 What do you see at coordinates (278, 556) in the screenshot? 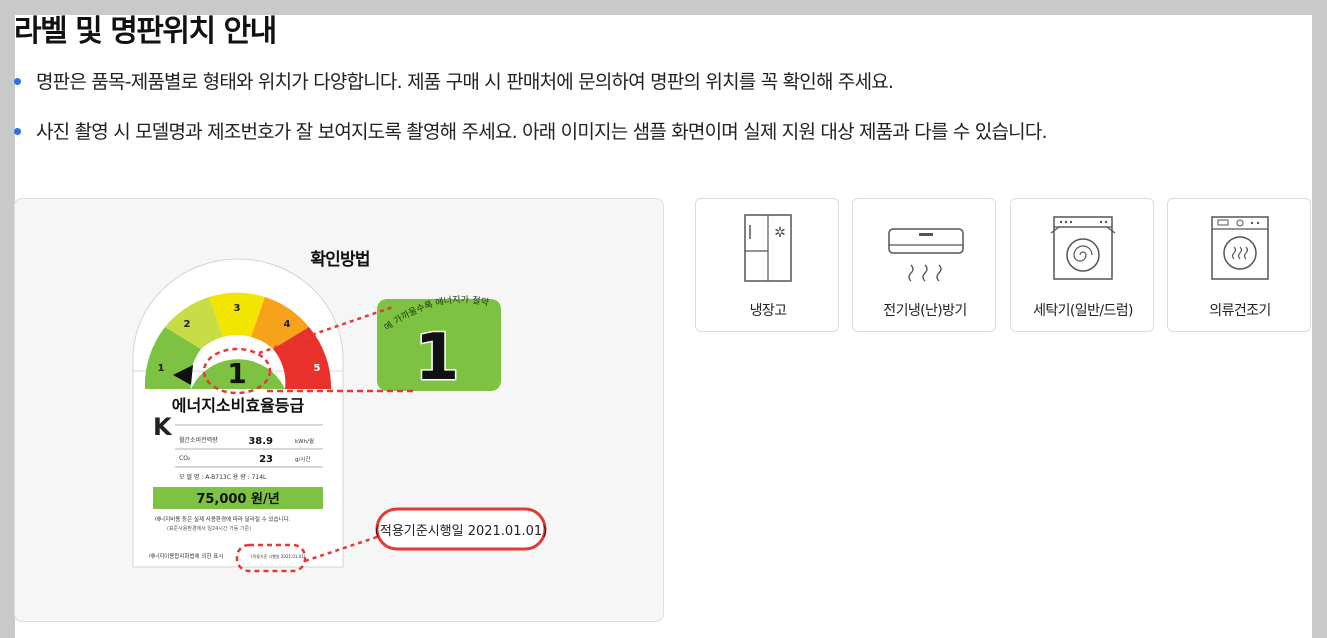
I see `label-footer-small: (적용기준 시행일 2021.01.01)` at bounding box center [278, 556].